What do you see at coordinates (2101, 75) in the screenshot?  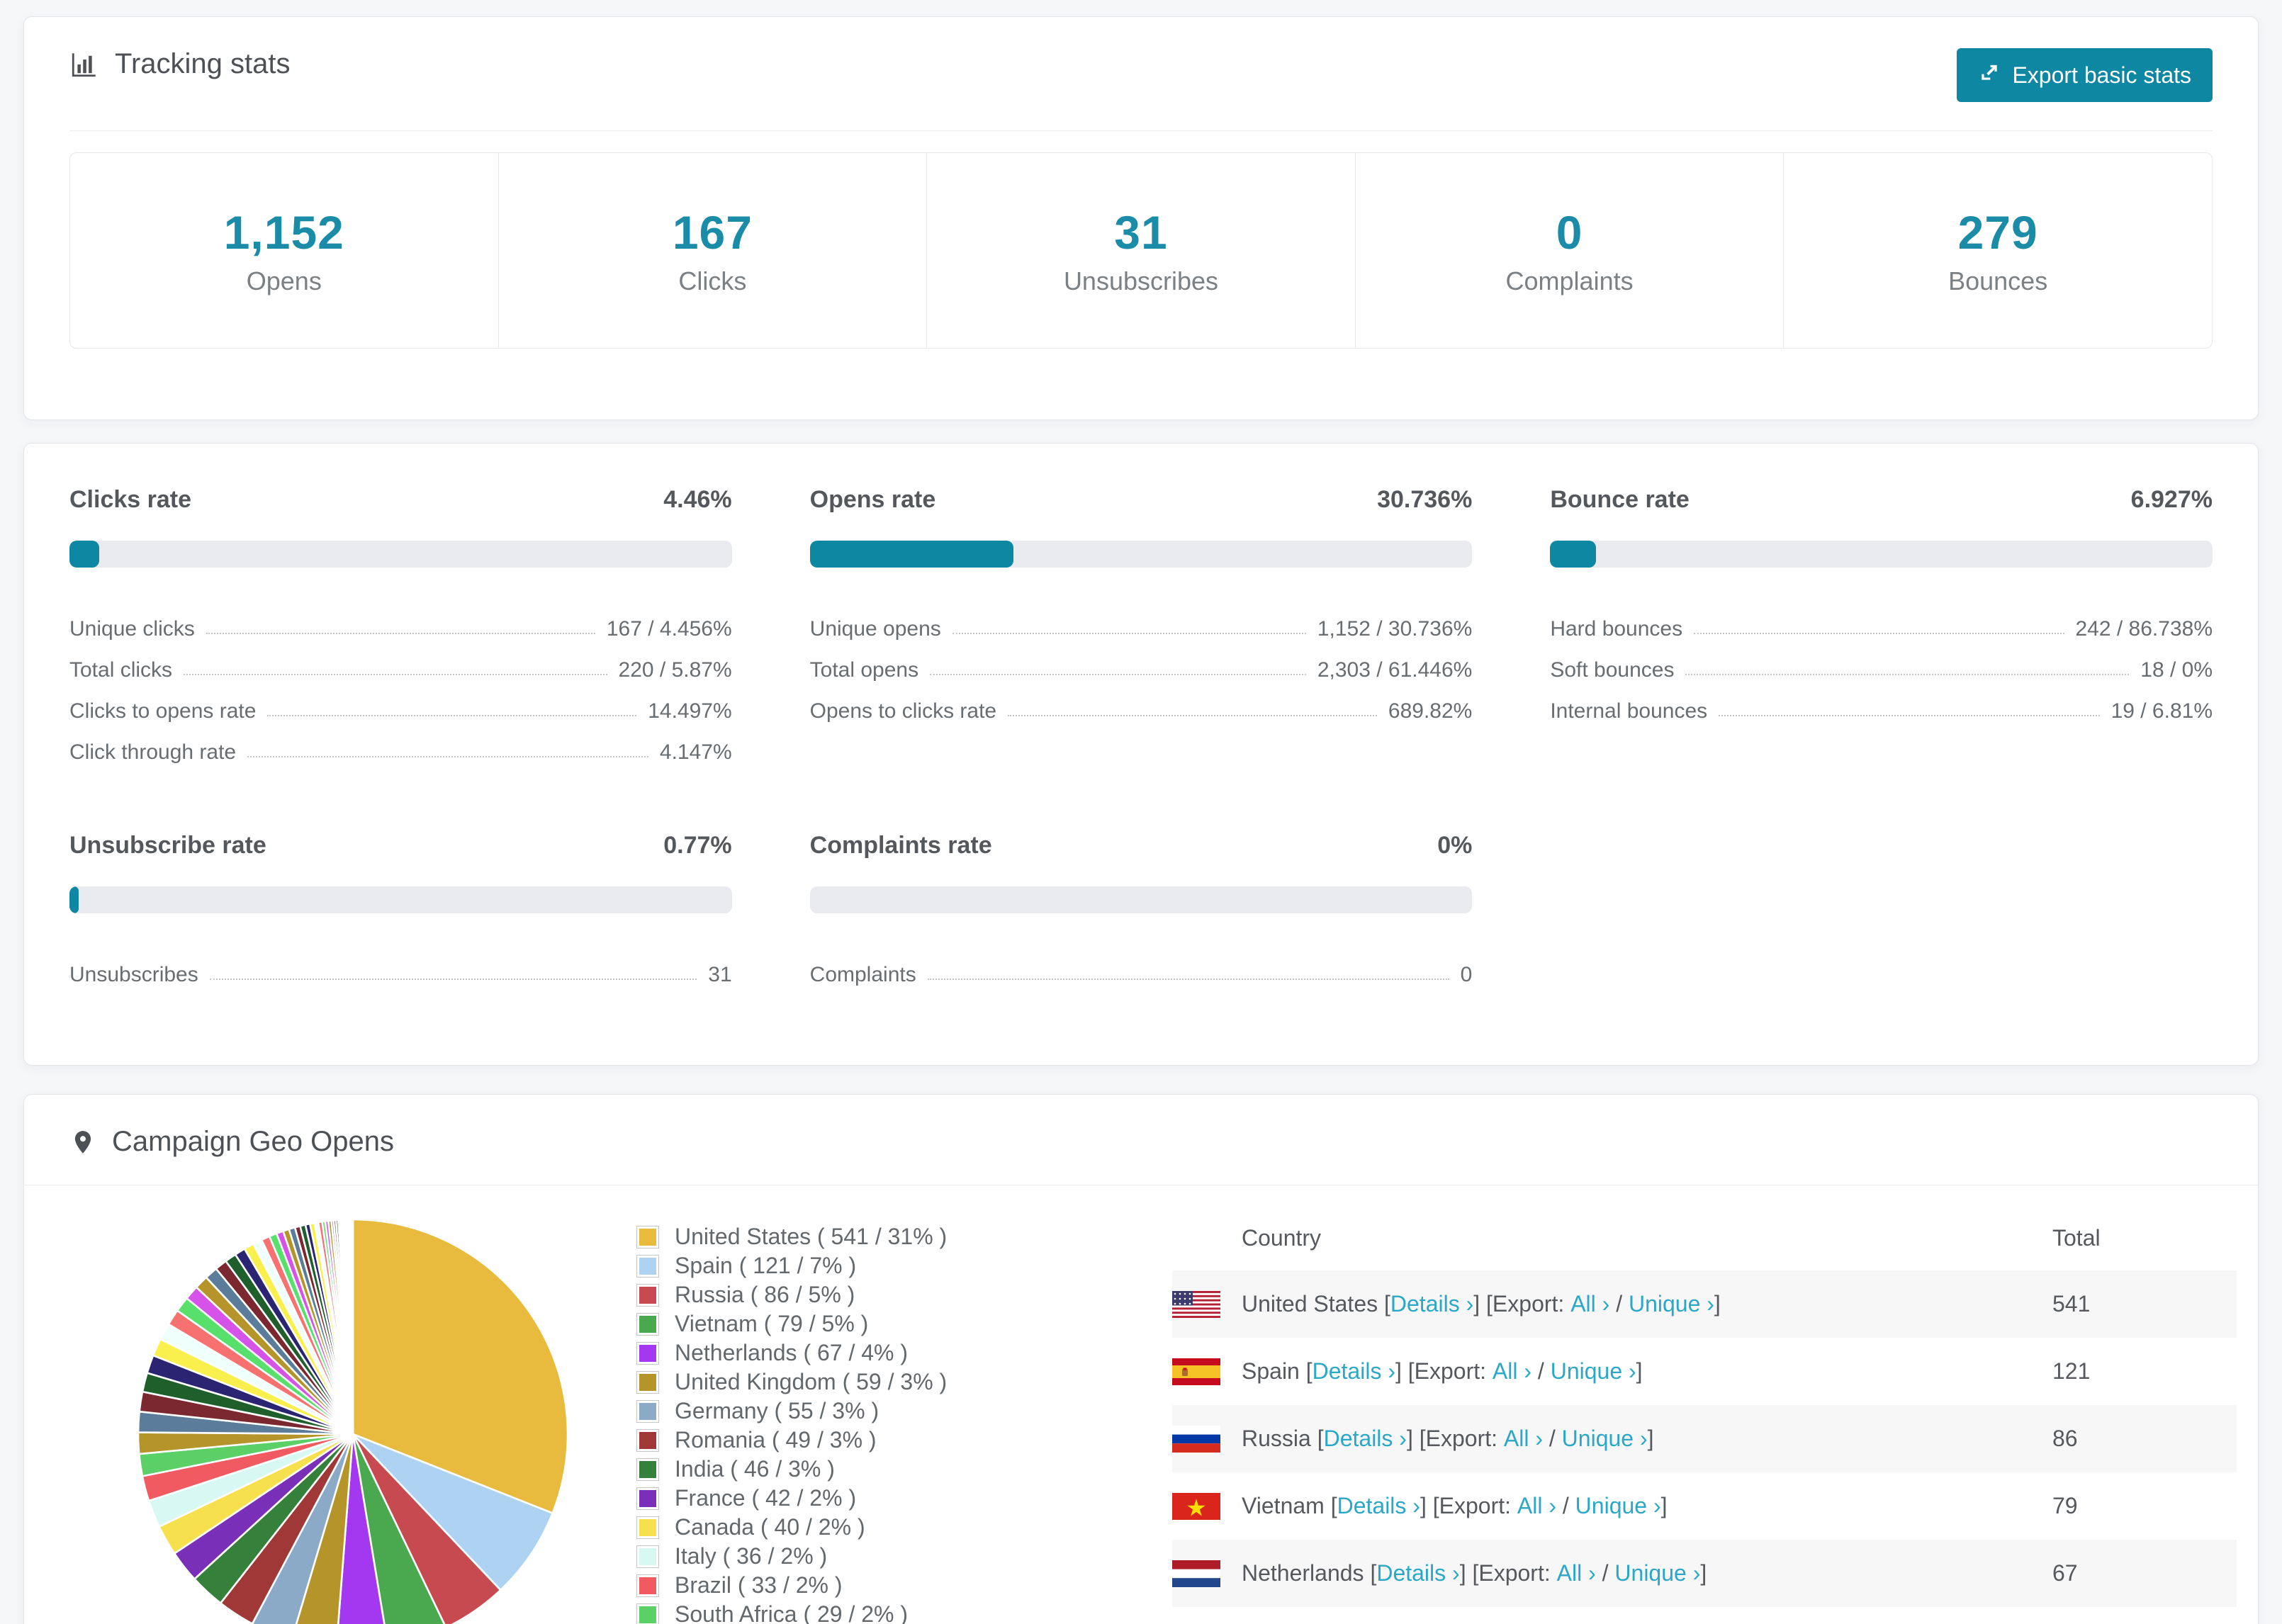 I see `export-button-label: Export basic stats` at bounding box center [2101, 75].